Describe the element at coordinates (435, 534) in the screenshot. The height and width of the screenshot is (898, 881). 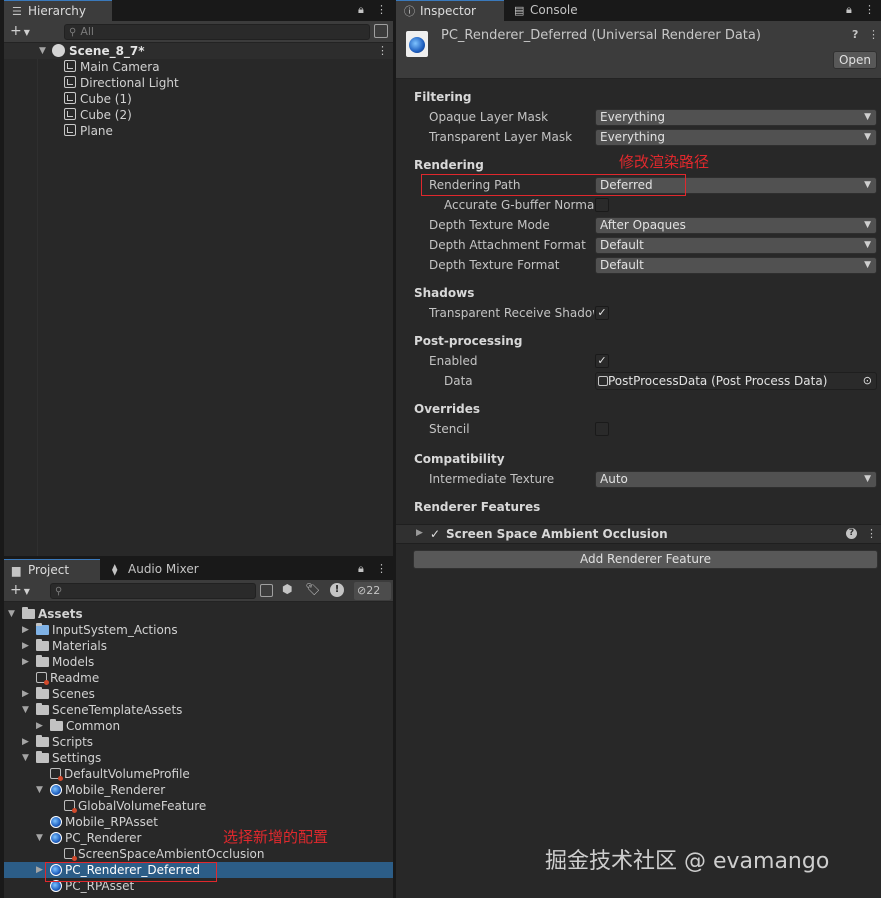
I see `feature-enabled-checkmark-icon: ✓` at that location.